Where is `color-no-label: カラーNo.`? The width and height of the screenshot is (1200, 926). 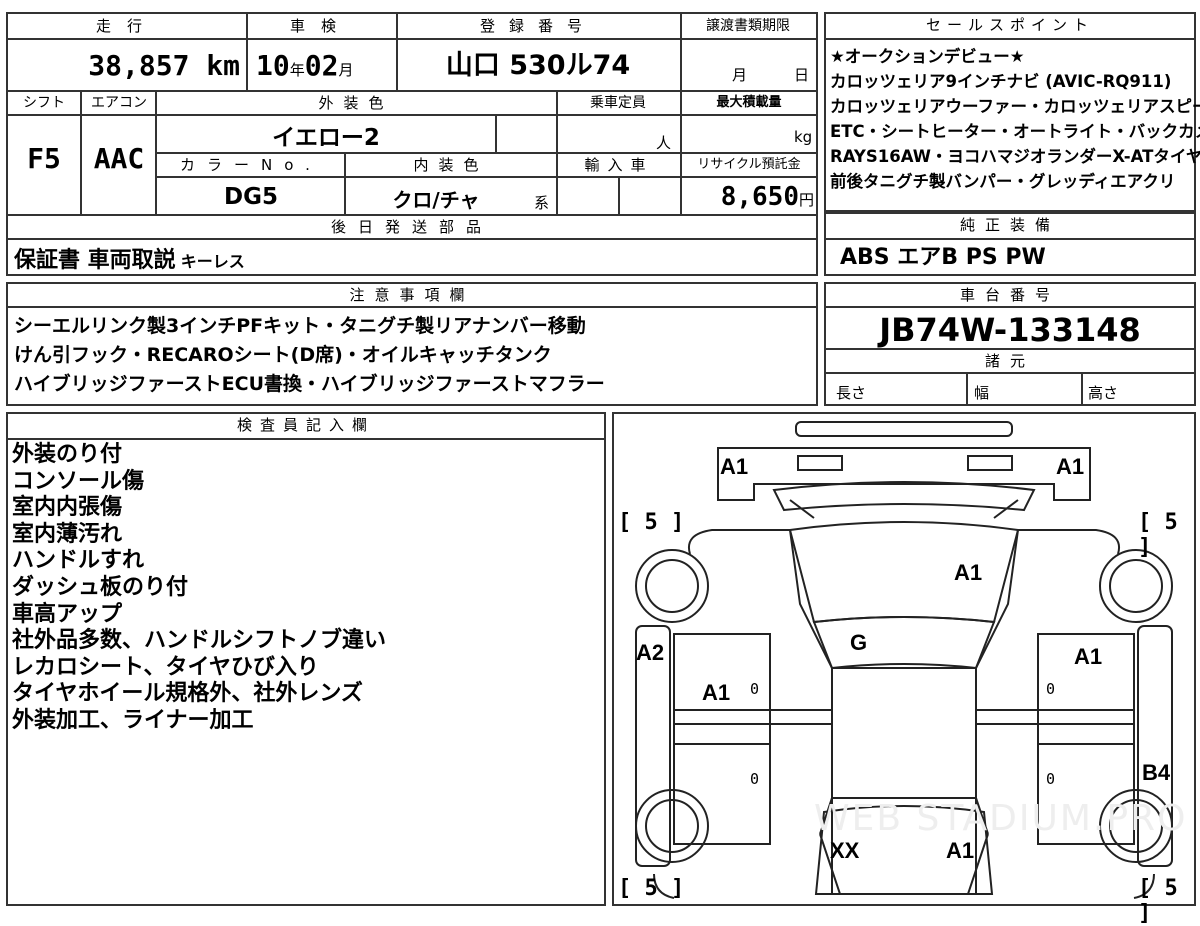 color-no-label: カラーNo. is located at coordinates (251, 165).